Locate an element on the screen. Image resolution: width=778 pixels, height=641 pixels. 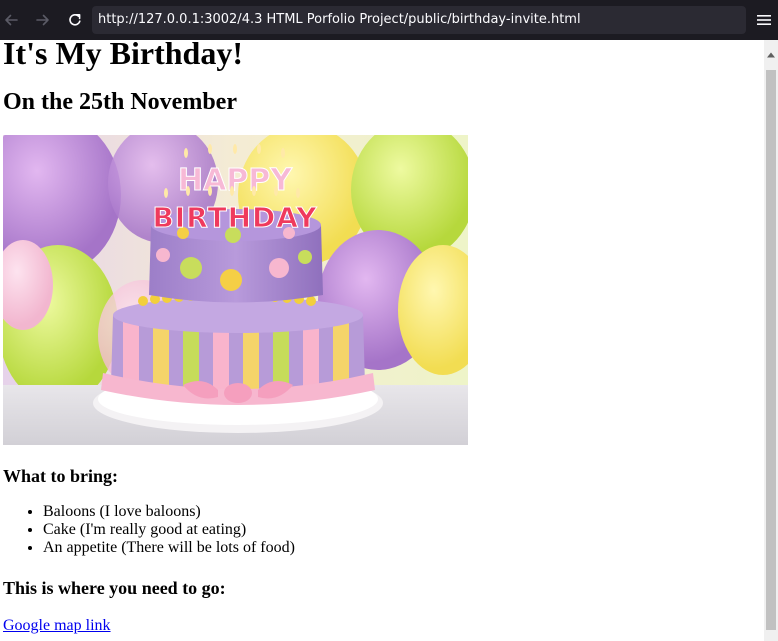
page-title: It's My Birthday! is located at coordinates (123, 55).